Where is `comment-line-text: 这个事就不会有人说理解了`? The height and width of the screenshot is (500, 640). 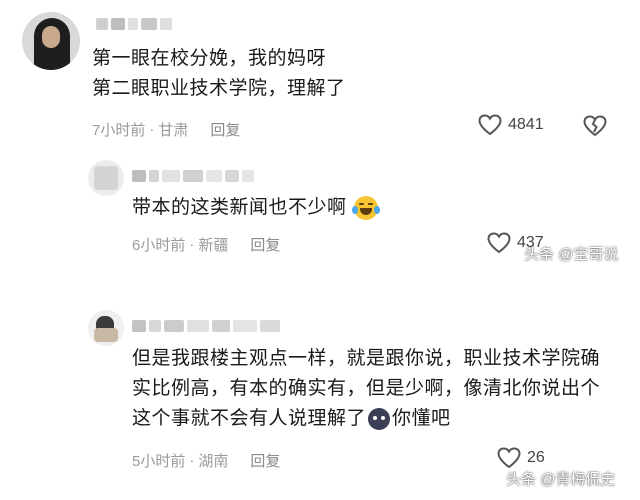
comment-line-text: 这个事就不会有人说理解了 is located at coordinates (249, 418).